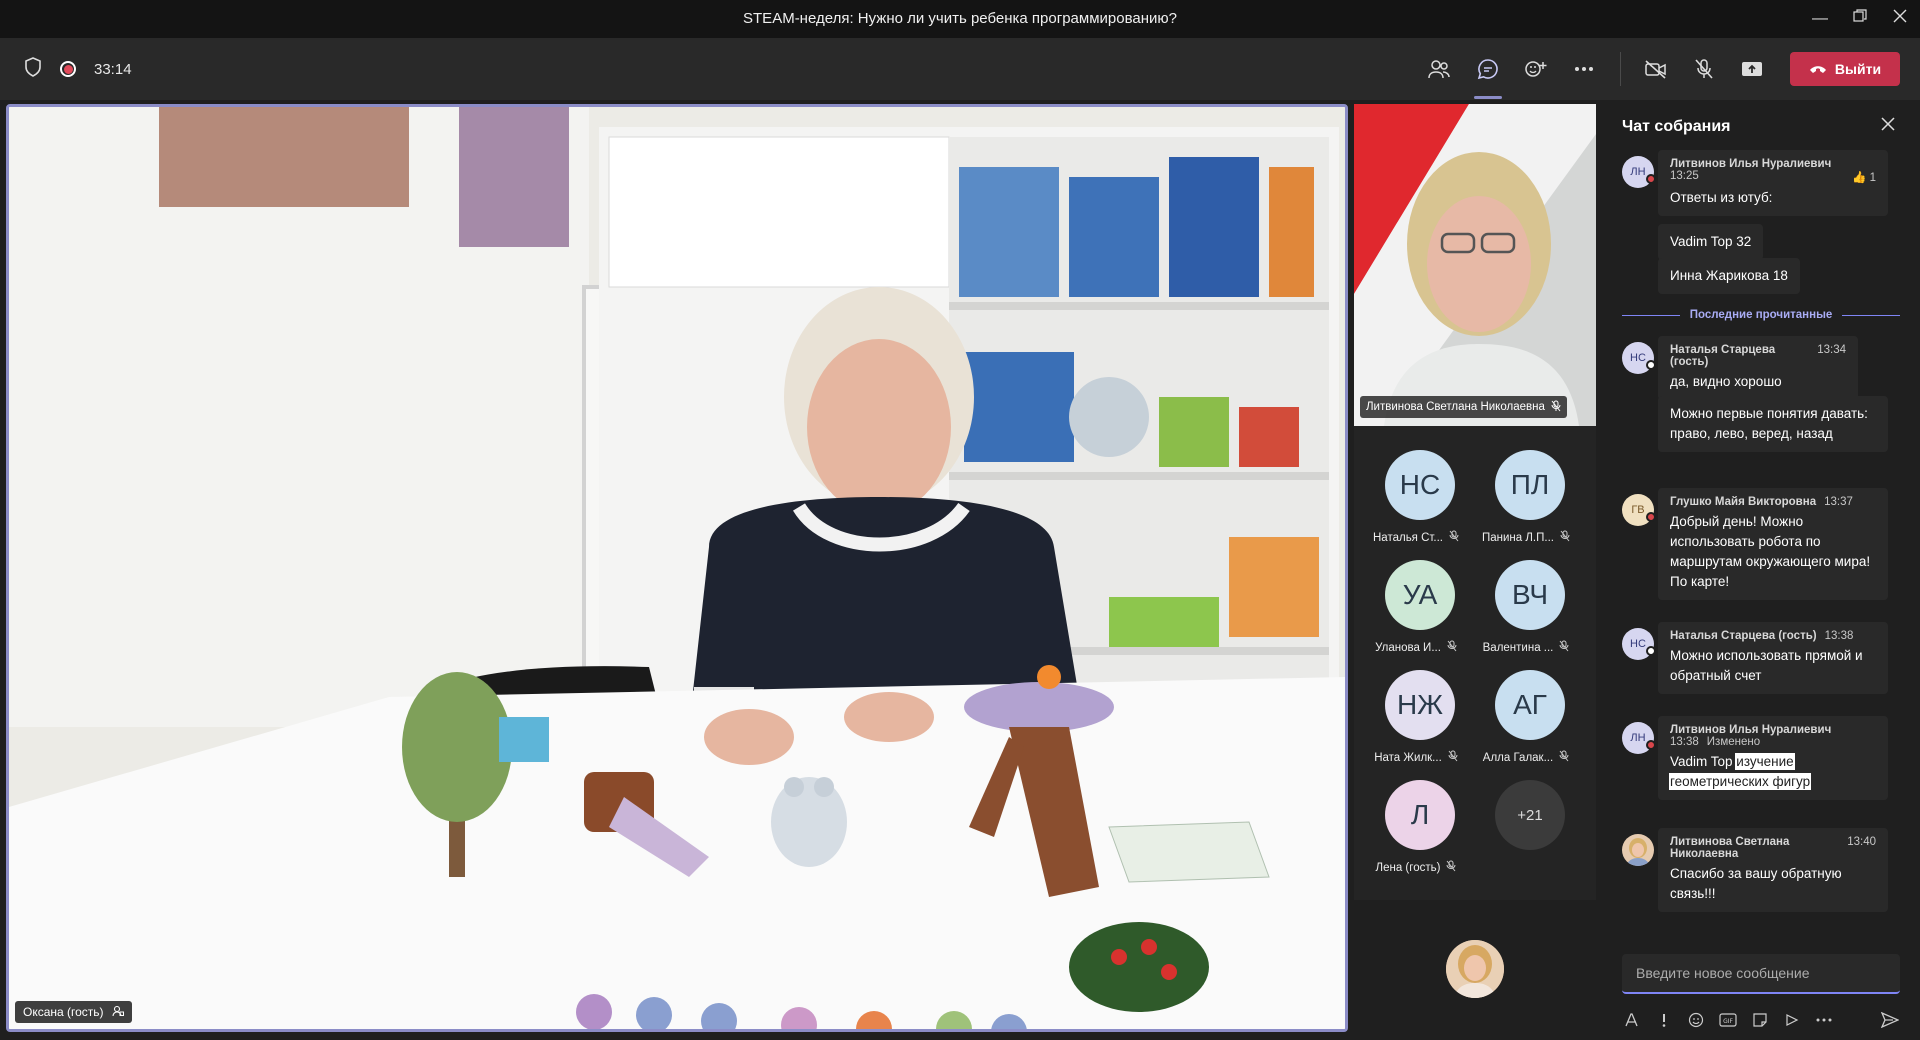  What do you see at coordinates (33, 69) in the screenshot?
I see `shield-icon` at bounding box center [33, 69].